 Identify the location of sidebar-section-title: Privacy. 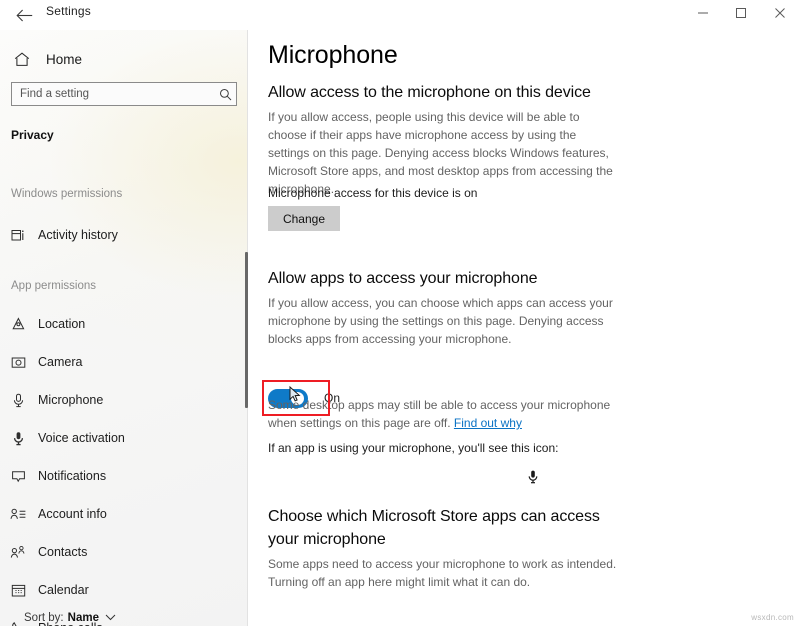
(32, 135).